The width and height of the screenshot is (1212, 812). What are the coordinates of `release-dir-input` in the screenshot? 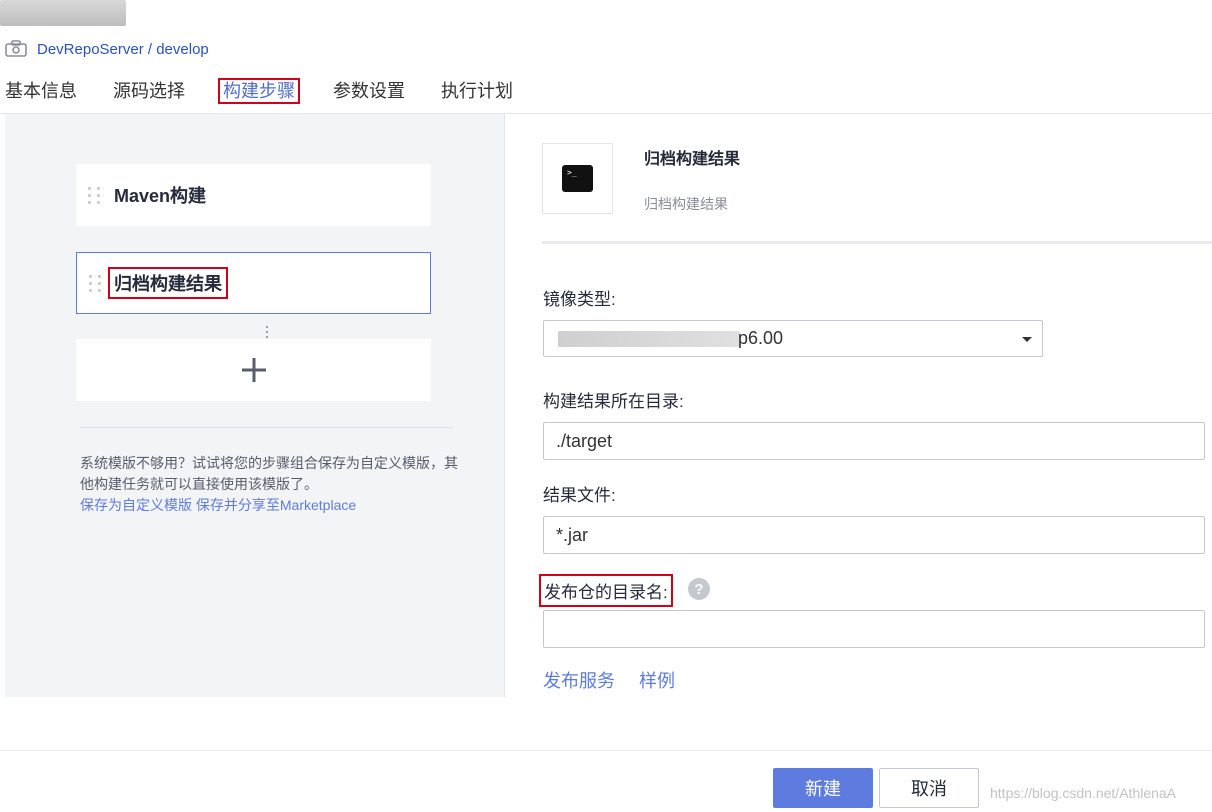 It's located at (874, 629).